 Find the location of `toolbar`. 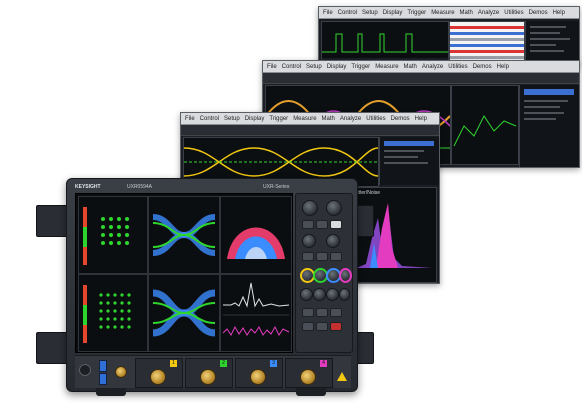

toolbar is located at coordinates (421, 78).